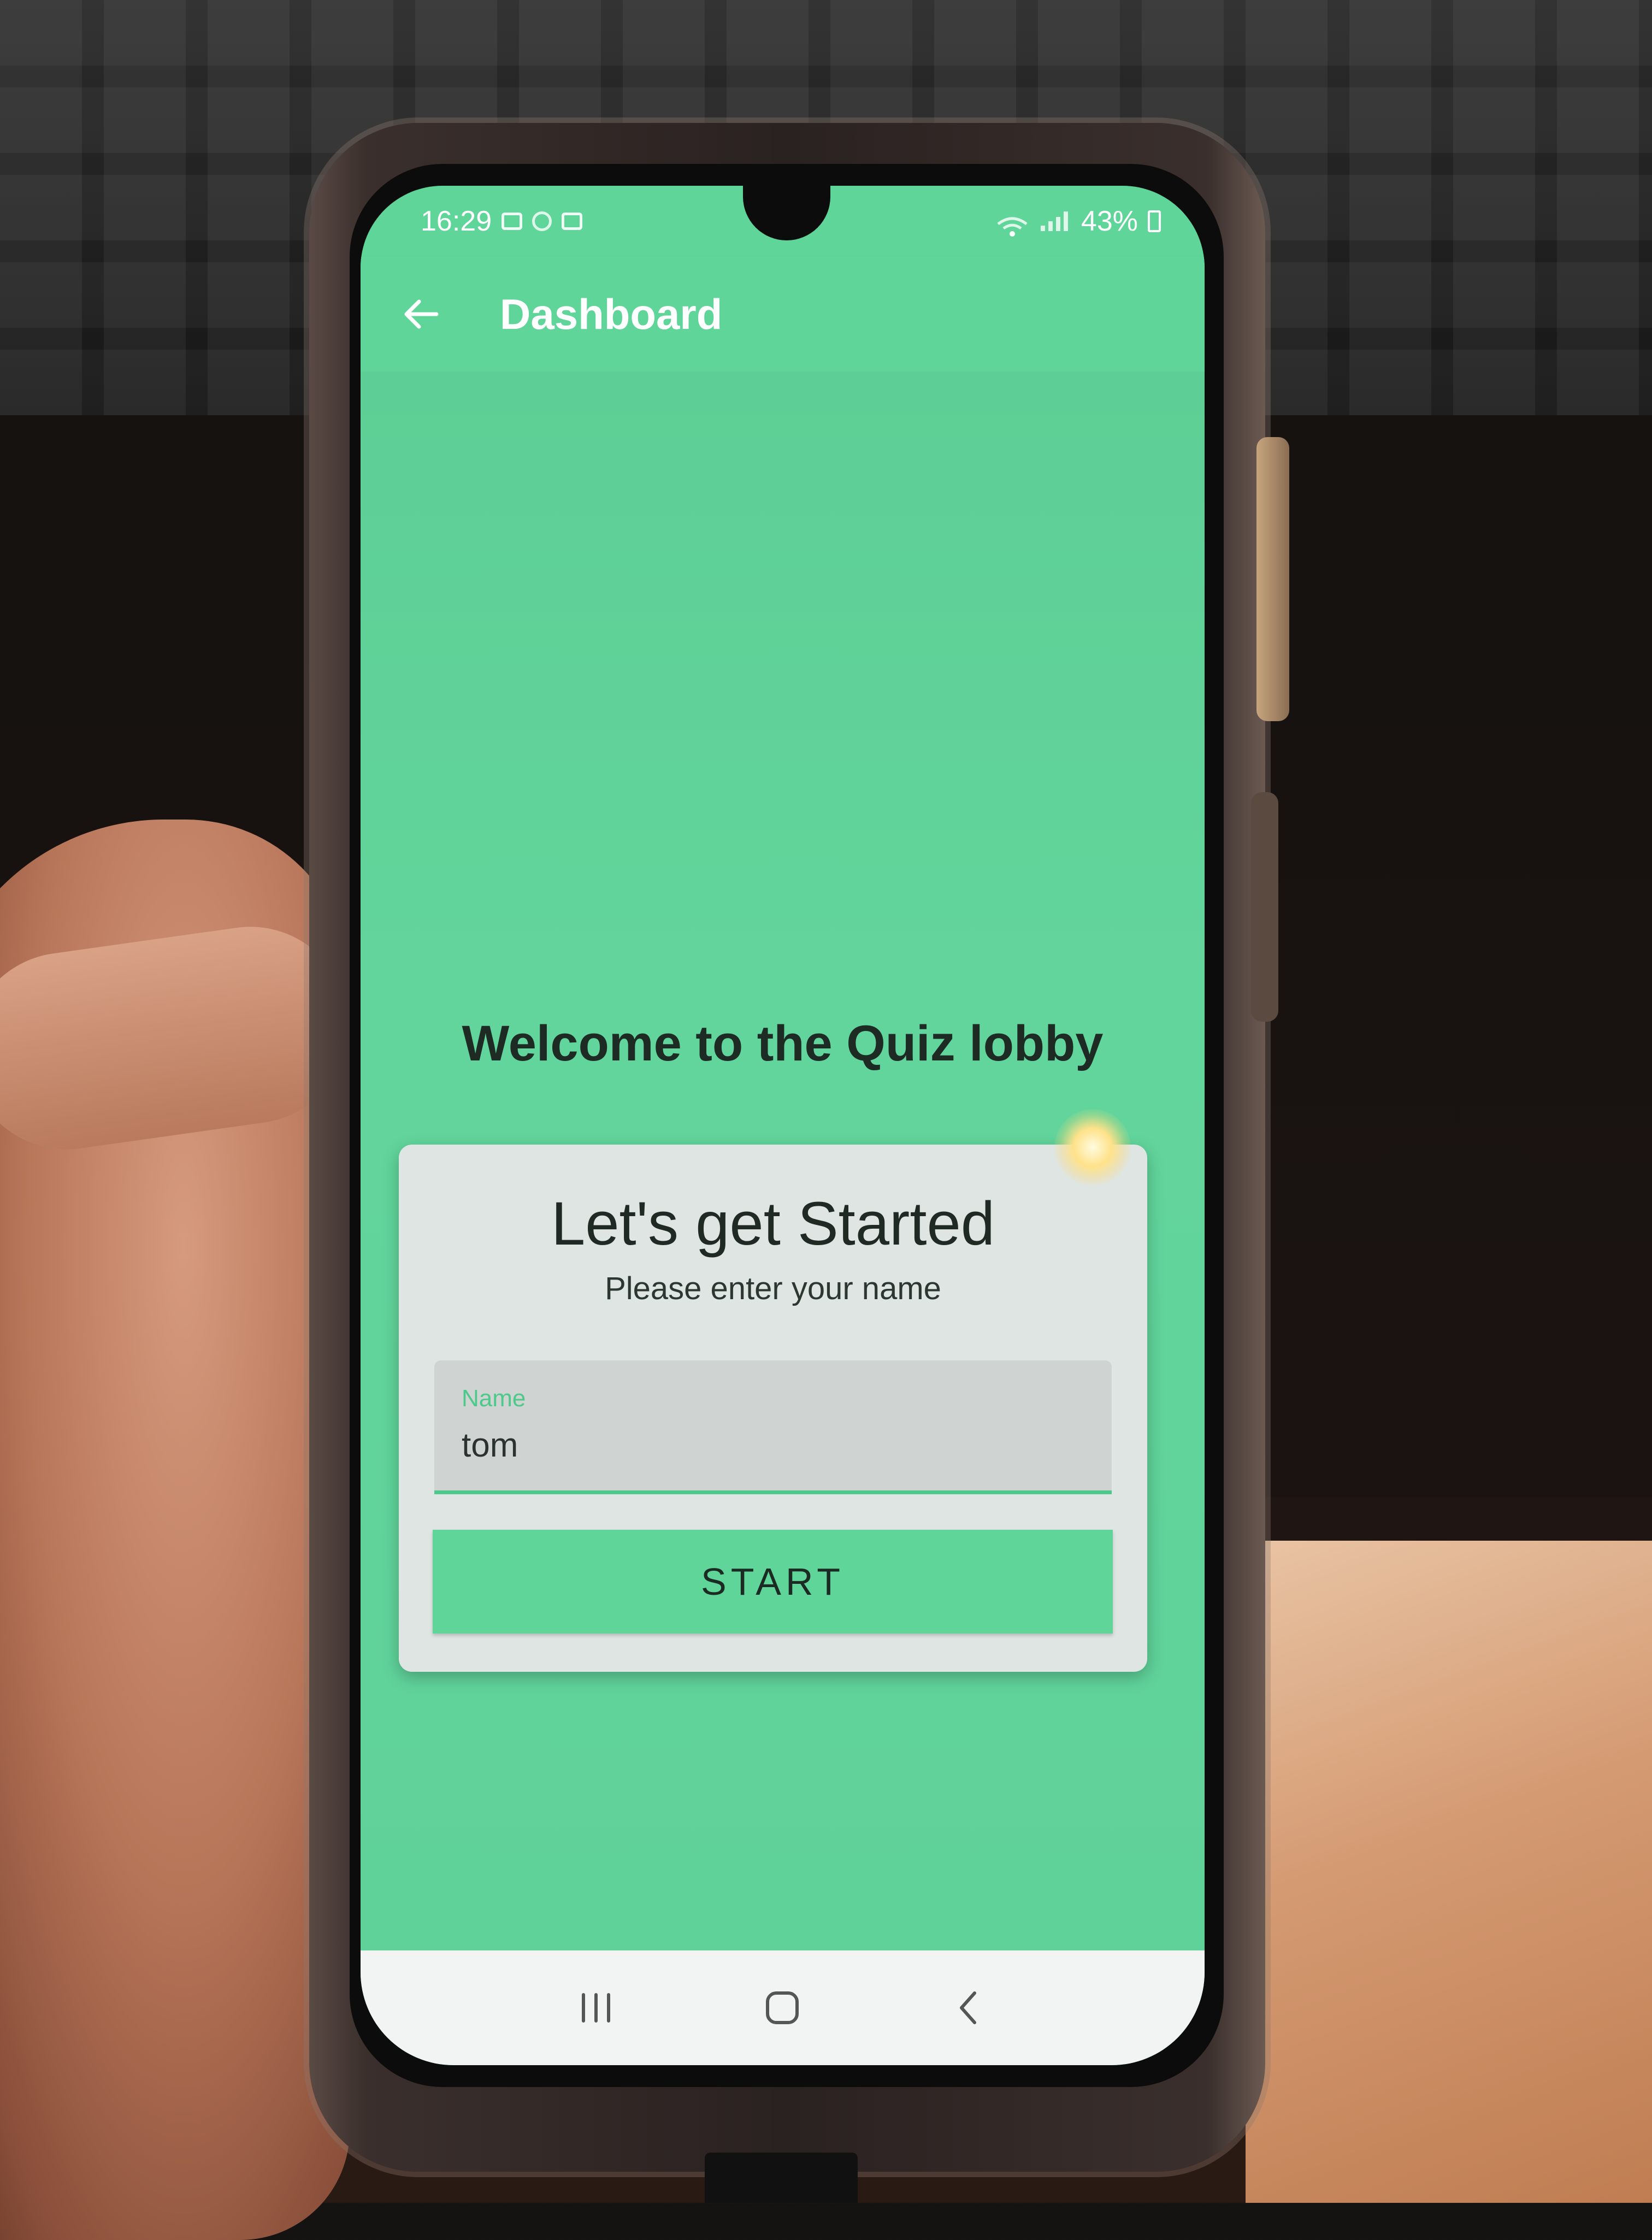 This screenshot has width=1652, height=2240. What do you see at coordinates (969, 2008) in the screenshot?
I see `back-icon` at bounding box center [969, 2008].